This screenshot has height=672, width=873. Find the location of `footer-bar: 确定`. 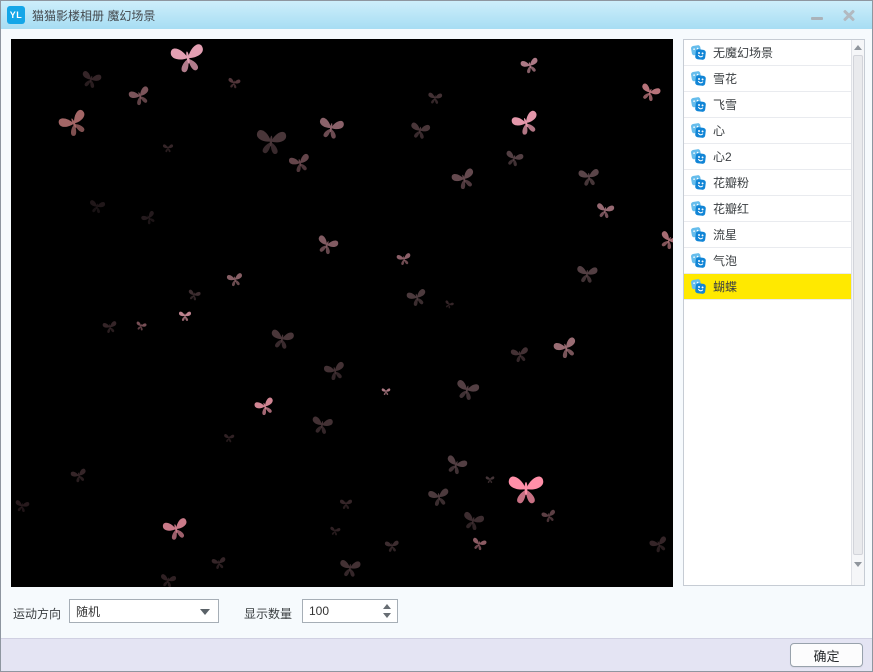

footer-bar: 确定 is located at coordinates (436, 654).